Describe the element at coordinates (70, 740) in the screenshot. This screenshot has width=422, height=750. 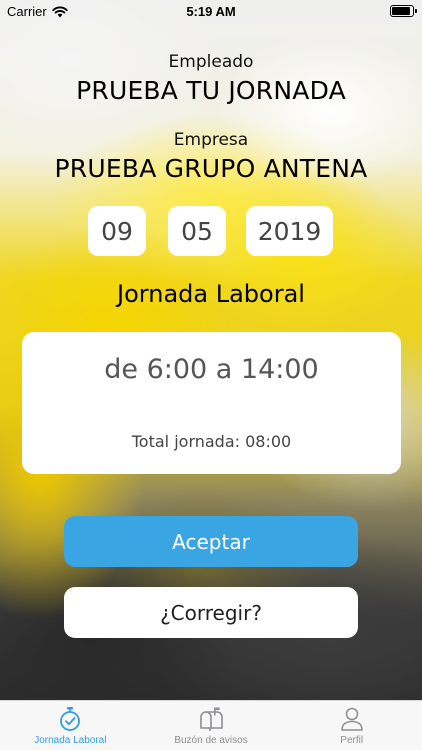
I see `tab-label: Jornada Laboral` at that location.